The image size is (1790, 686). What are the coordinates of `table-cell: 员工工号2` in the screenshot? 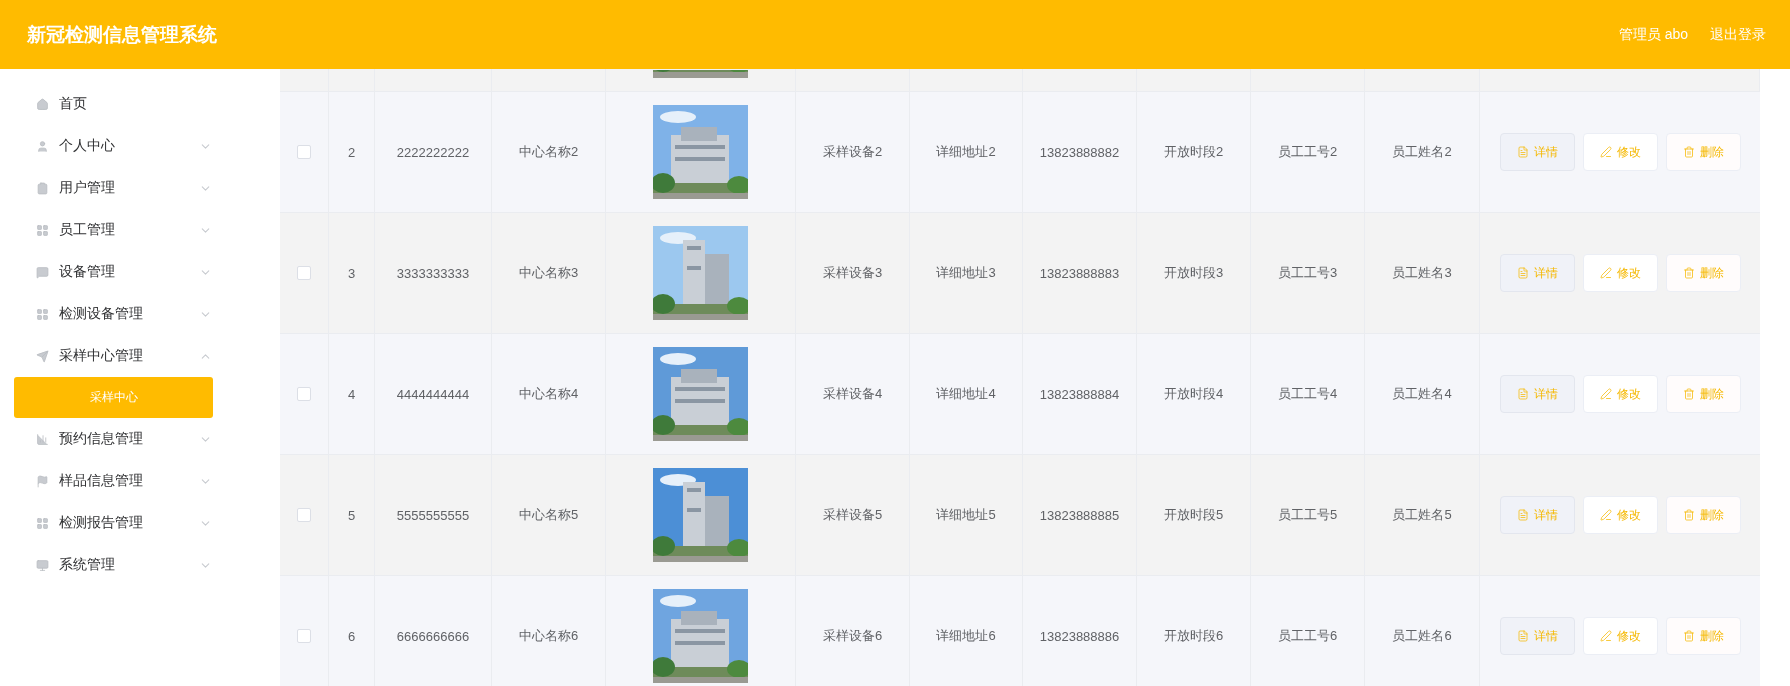 It's located at (1307, 152).